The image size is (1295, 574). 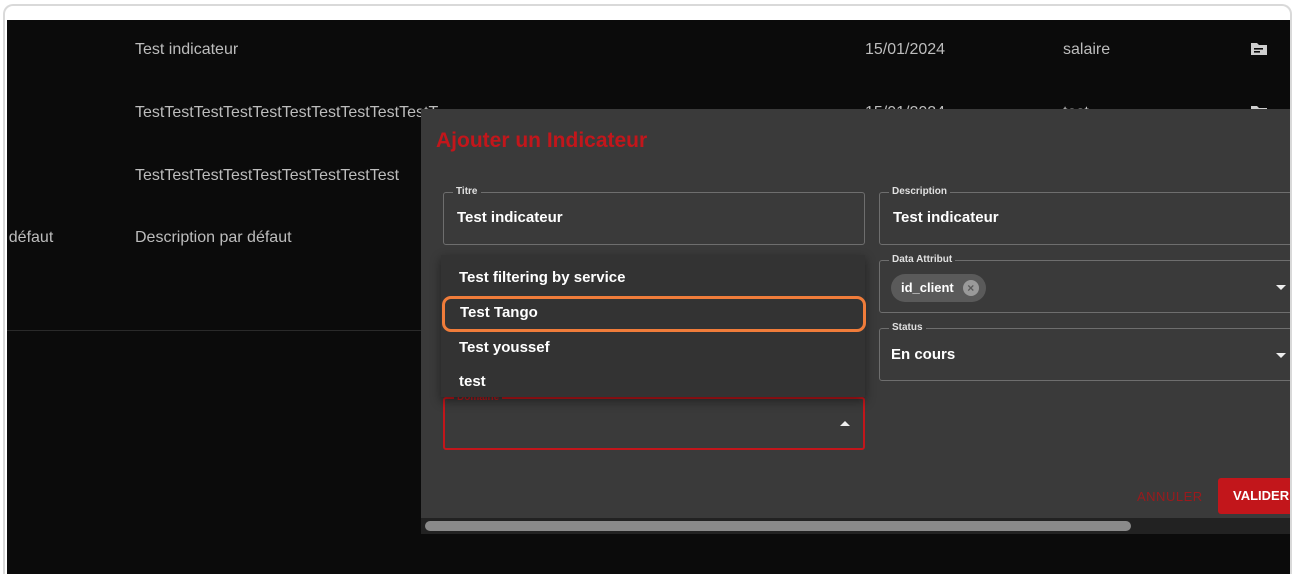 I want to click on chip-remove-icon: ×, so click(x=970, y=288).